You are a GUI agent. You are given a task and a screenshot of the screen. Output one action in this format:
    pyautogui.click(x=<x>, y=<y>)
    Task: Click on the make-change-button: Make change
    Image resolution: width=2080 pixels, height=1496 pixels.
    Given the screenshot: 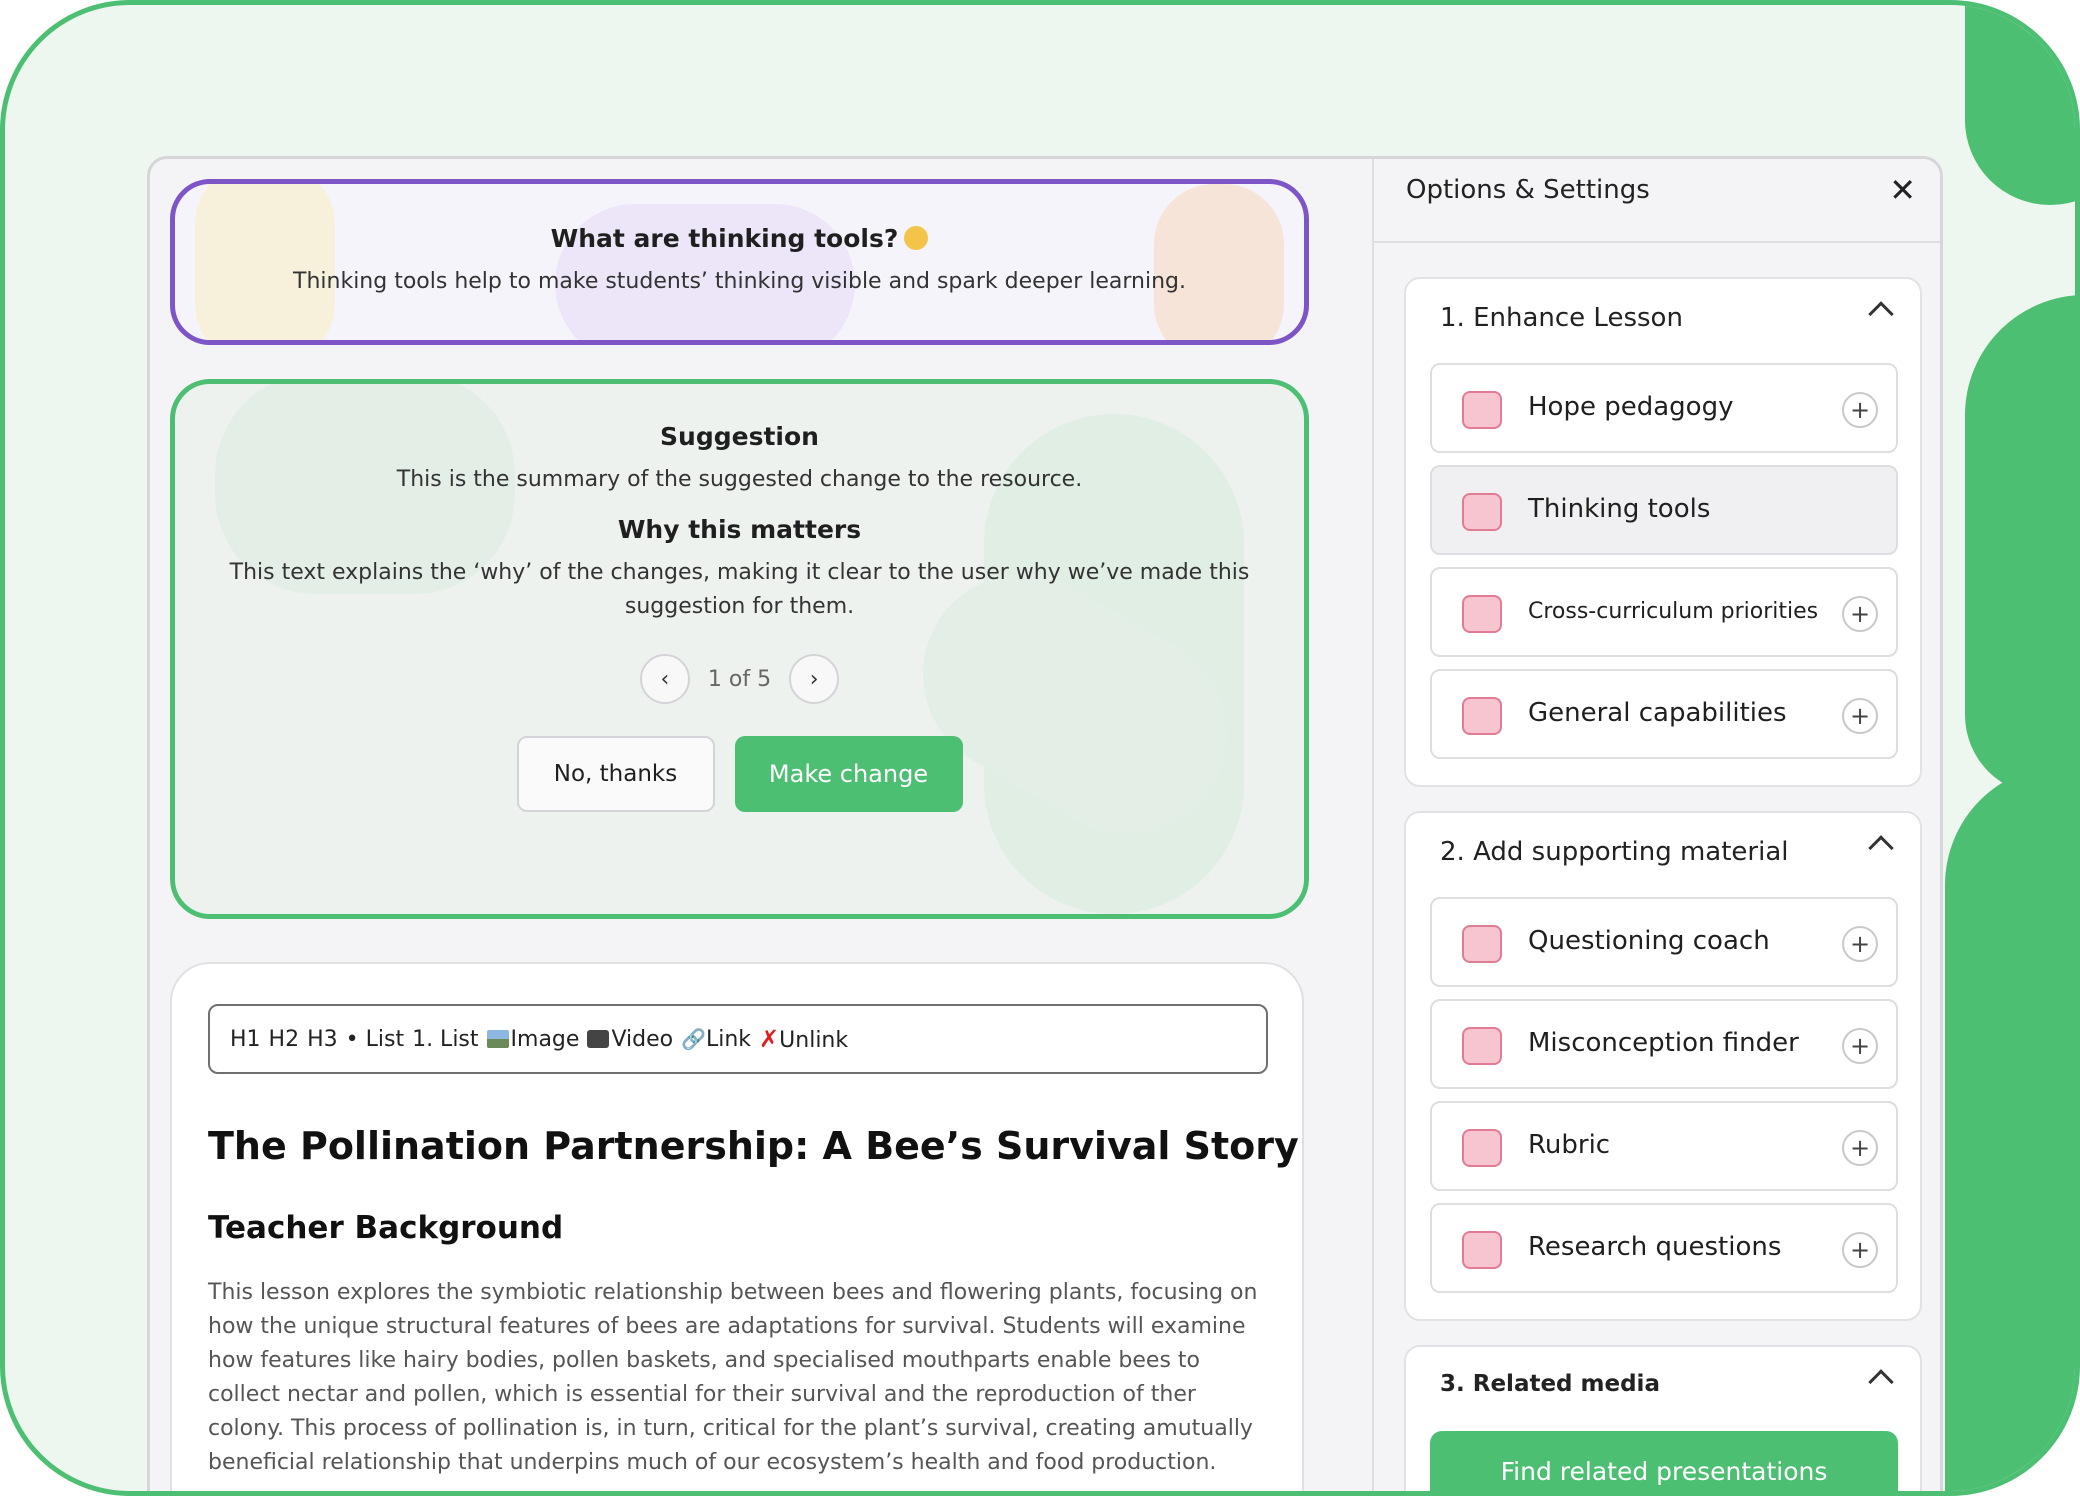 What is the action you would take?
    pyautogui.click(x=848, y=774)
    